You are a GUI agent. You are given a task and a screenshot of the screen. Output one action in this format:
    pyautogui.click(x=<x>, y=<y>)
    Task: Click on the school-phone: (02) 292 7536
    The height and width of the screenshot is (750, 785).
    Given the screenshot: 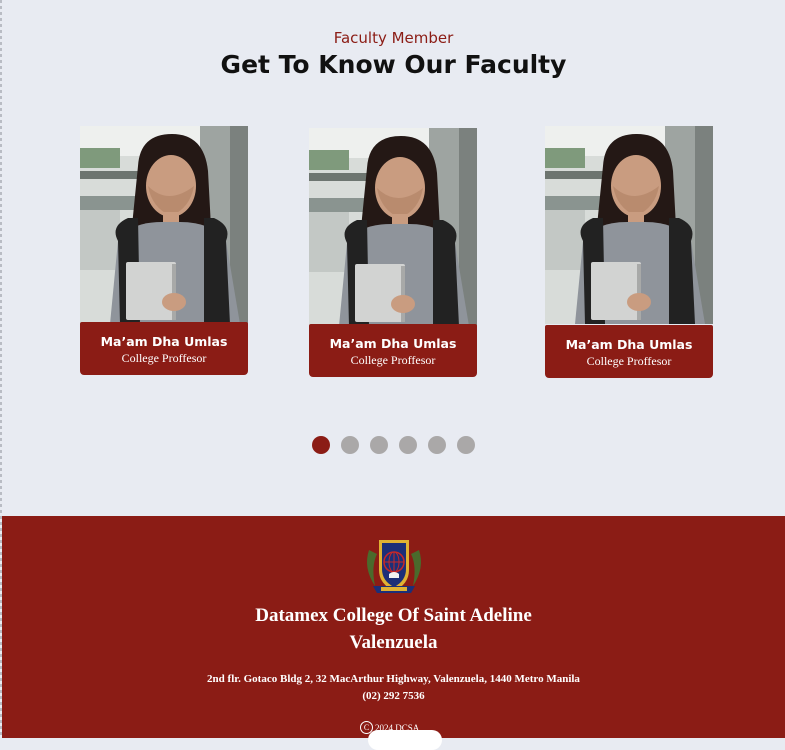 What is the action you would take?
    pyautogui.click(x=393, y=696)
    